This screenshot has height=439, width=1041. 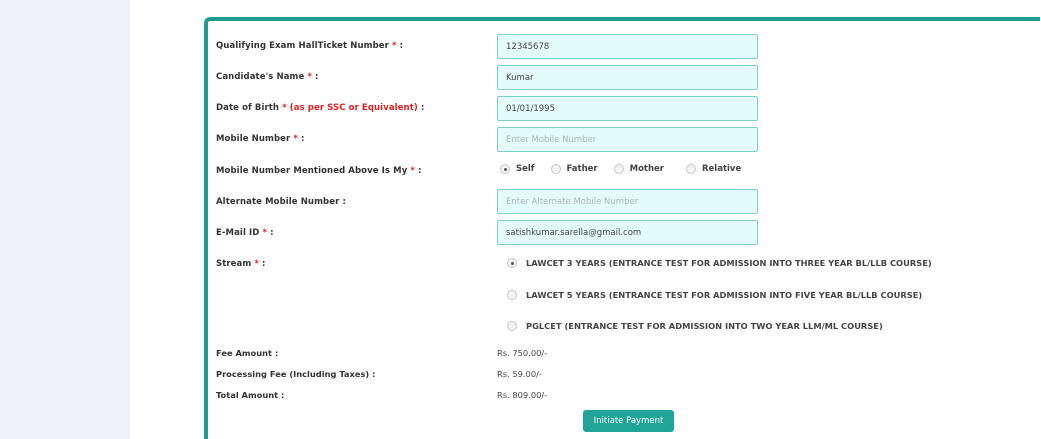 What do you see at coordinates (627, 108) in the screenshot?
I see `dob-input` at bounding box center [627, 108].